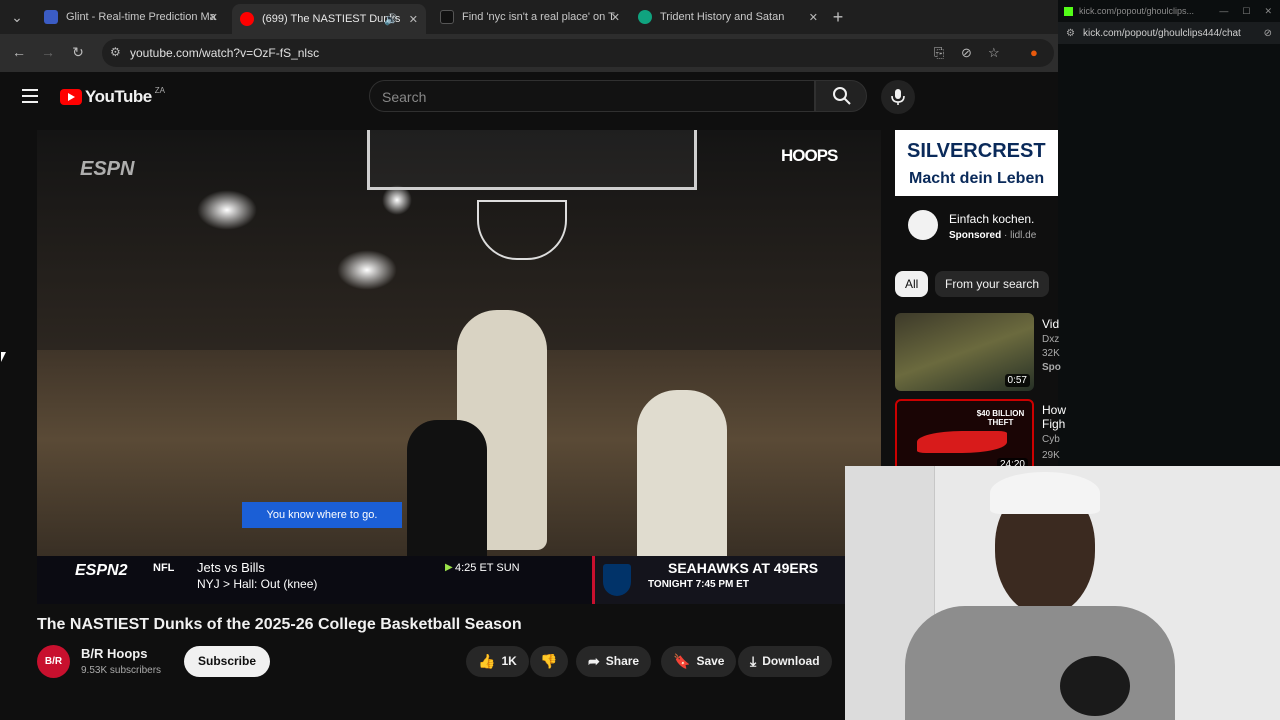  What do you see at coordinates (977, 178) in the screenshot?
I see `ad-slogan: Macht dein Leben` at bounding box center [977, 178].